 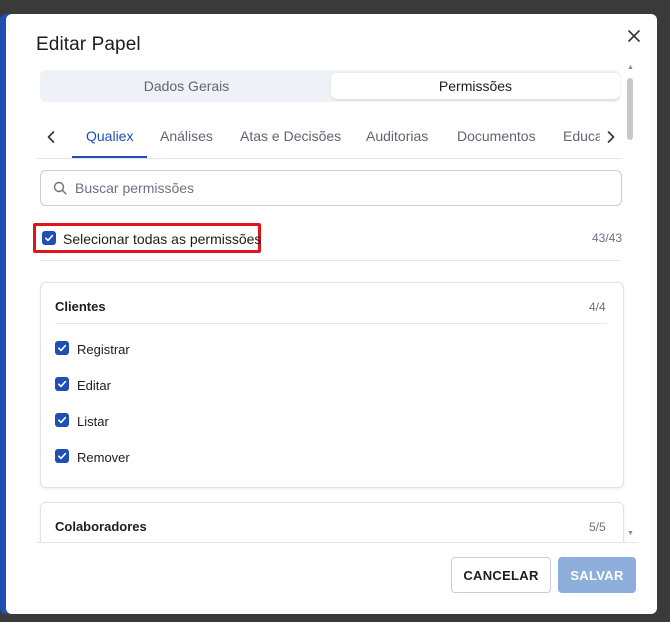 I want to click on close-icon, so click(x=634, y=36).